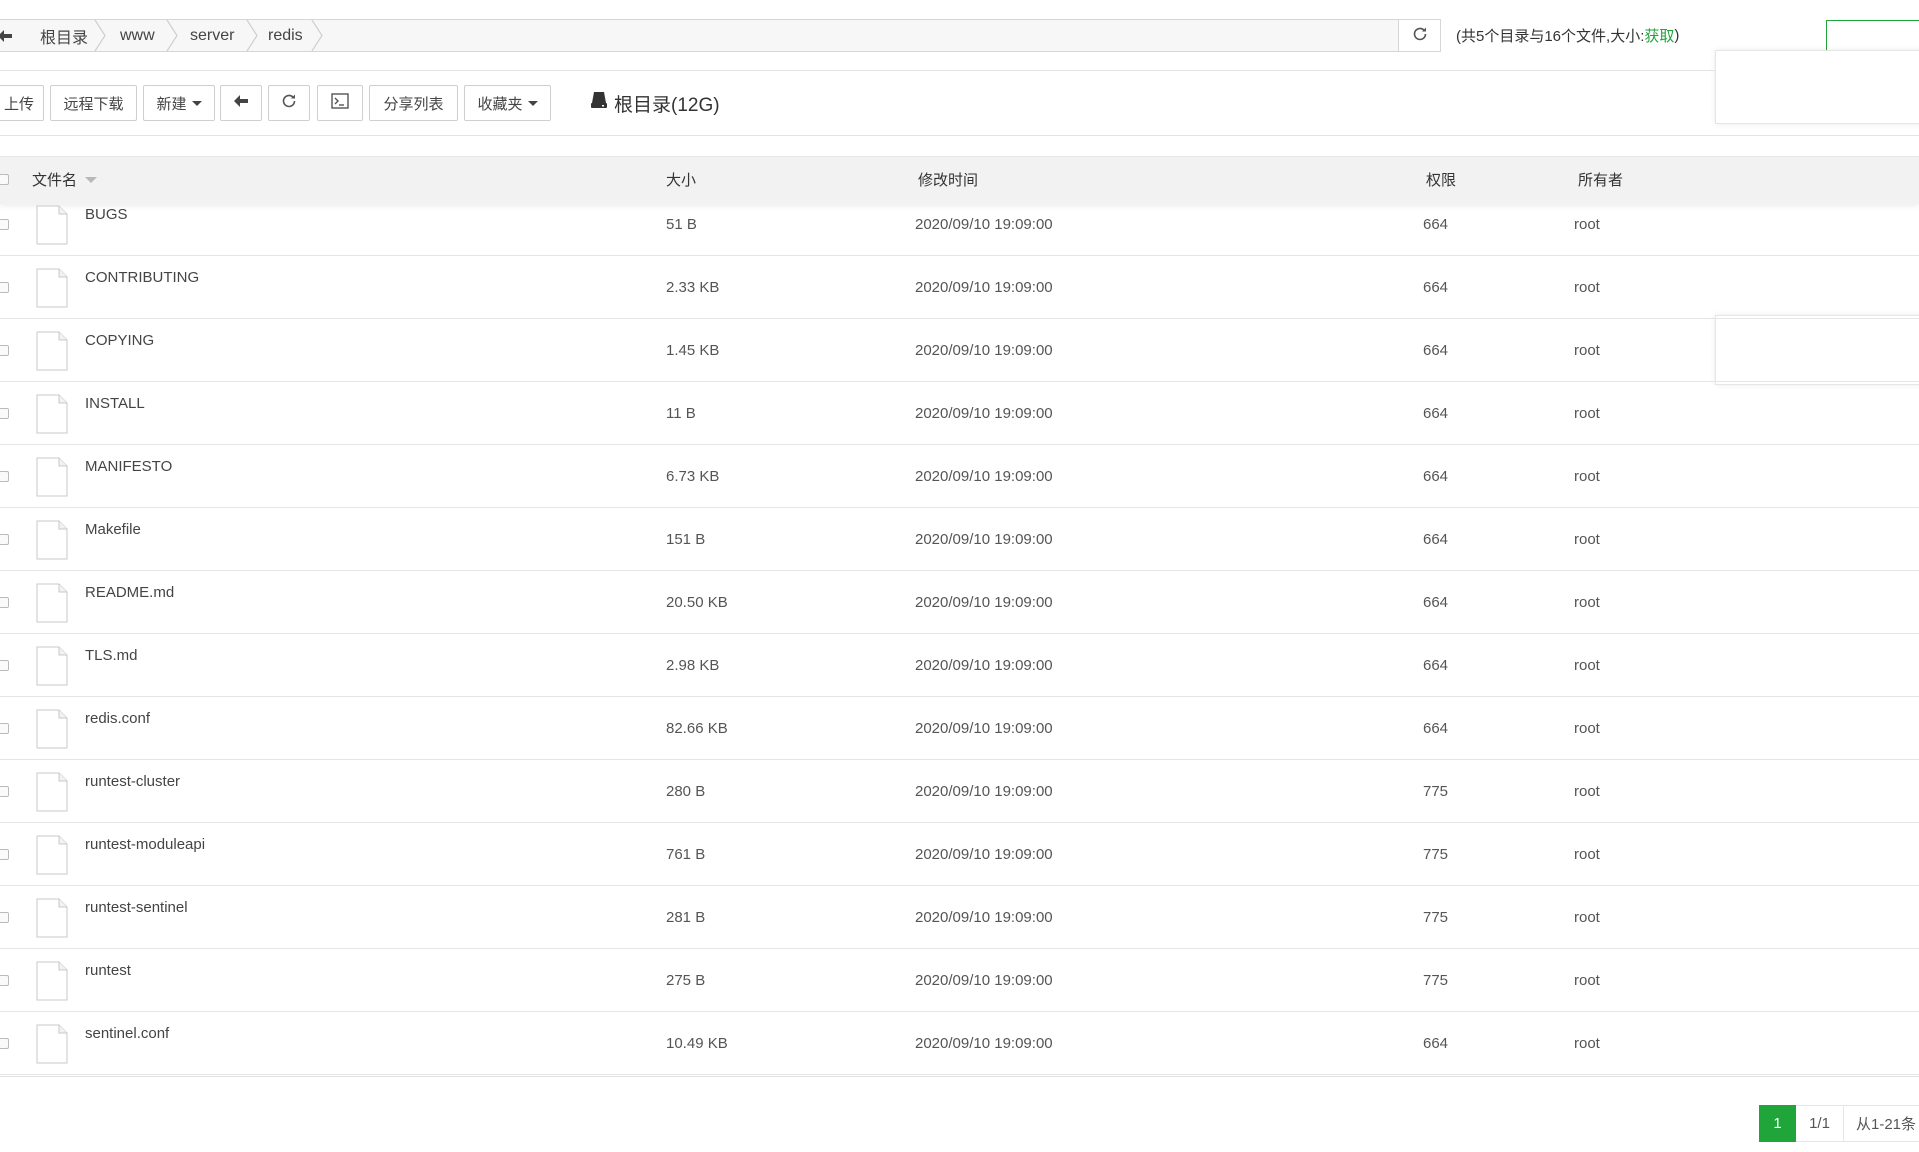 The image size is (1919, 1152). I want to click on breadcrumb-redis: redis, so click(285, 35).